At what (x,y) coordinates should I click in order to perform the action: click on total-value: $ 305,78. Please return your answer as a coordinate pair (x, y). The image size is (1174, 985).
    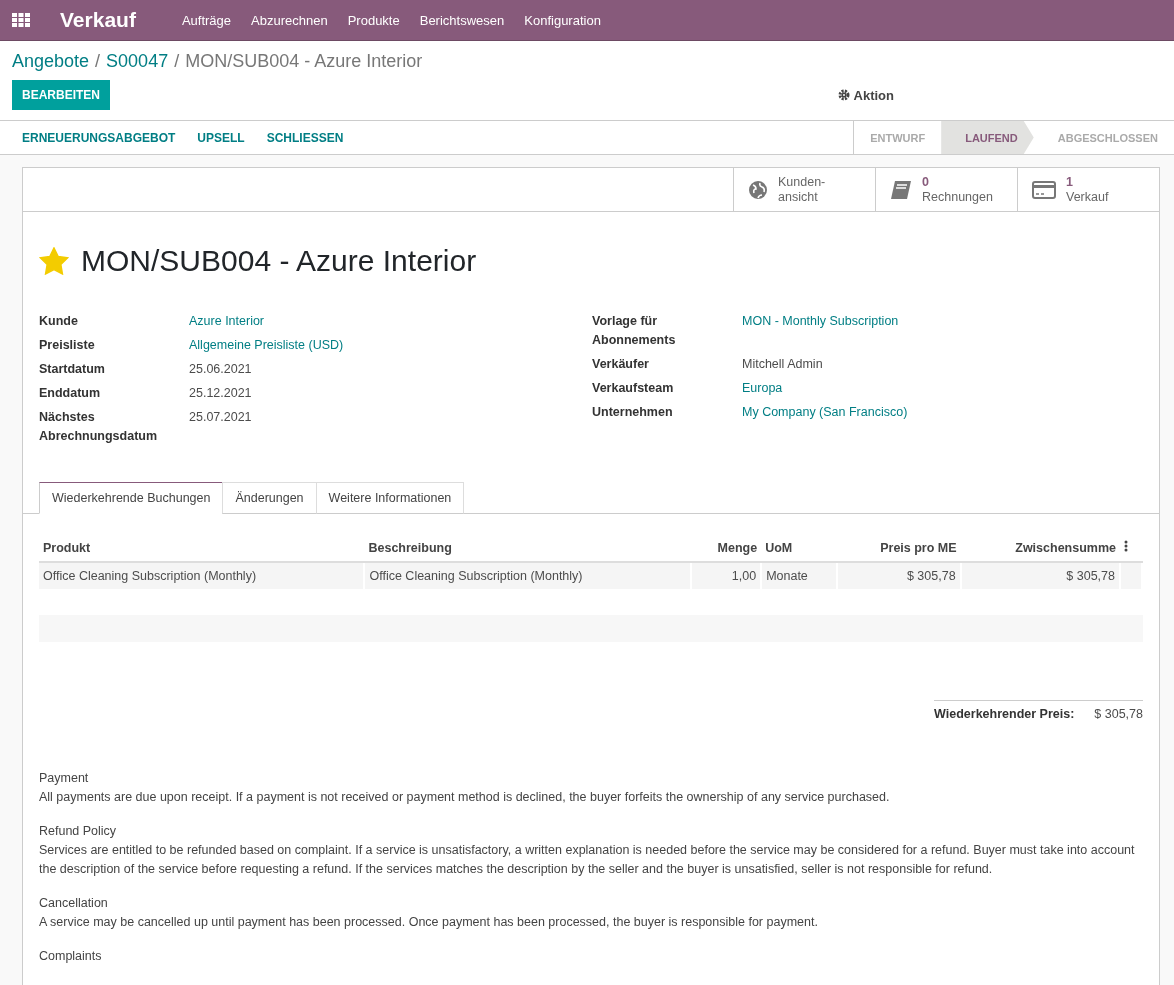
    Looking at the image, I should click on (1118, 714).